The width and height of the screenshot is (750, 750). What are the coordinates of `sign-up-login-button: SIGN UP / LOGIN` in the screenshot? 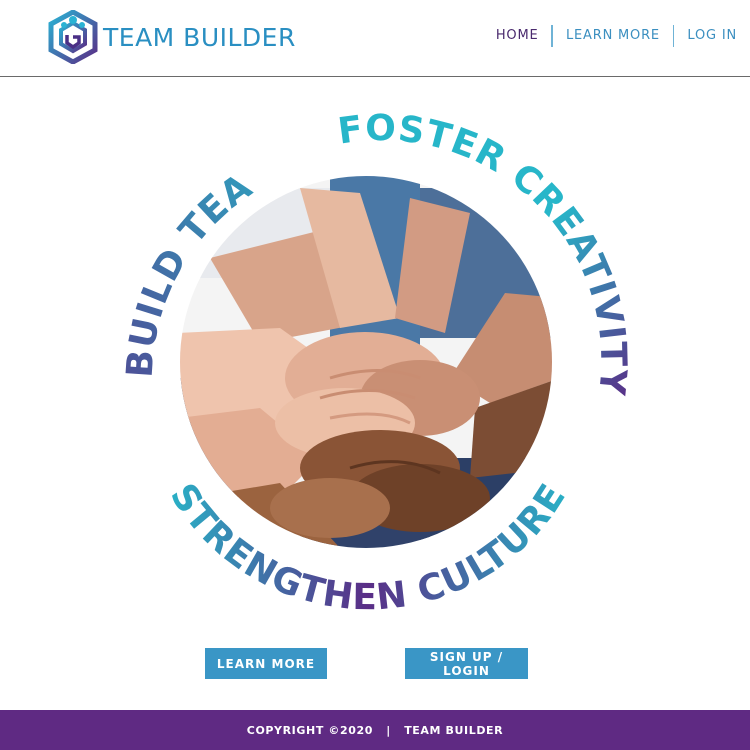 It's located at (466, 663).